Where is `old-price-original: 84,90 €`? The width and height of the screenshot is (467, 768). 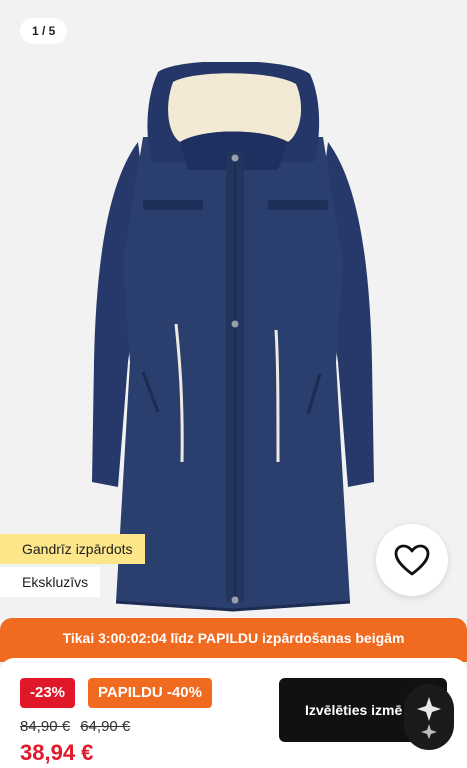 old-price-original: 84,90 € is located at coordinates (45, 726).